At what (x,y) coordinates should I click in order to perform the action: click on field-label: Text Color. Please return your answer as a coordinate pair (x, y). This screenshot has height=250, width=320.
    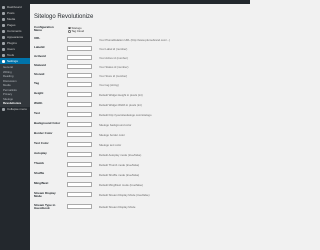
    Looking at the image, I should click on (41, 143).